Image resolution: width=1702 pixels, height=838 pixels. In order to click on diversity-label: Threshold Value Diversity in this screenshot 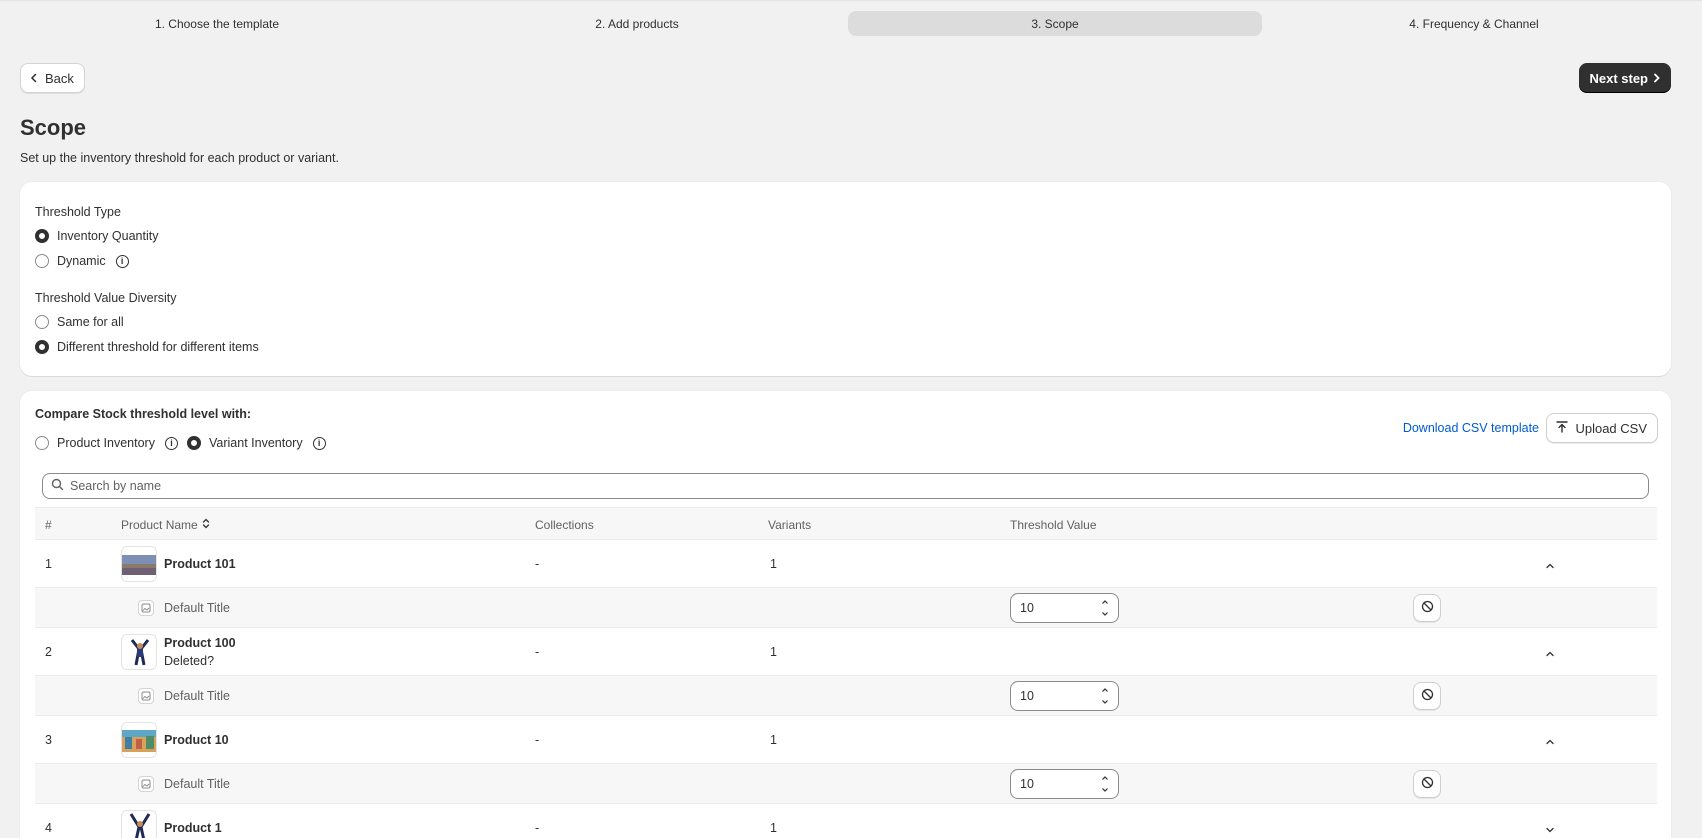, I will do `click(106, 298)`.